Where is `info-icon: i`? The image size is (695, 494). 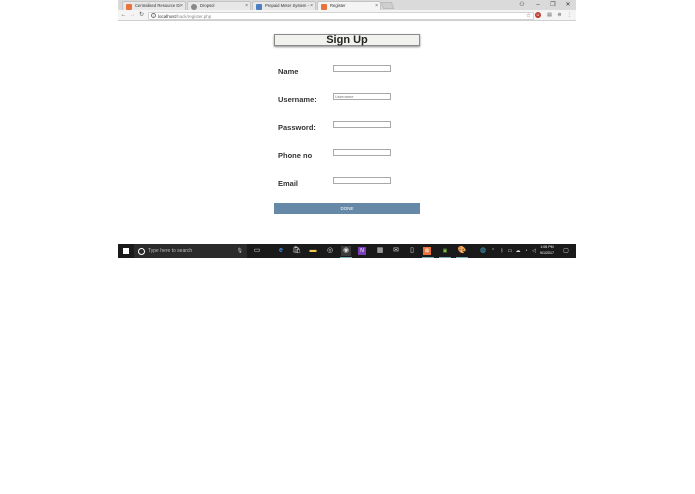 info-icon: i is located at coordinates (153, 15).